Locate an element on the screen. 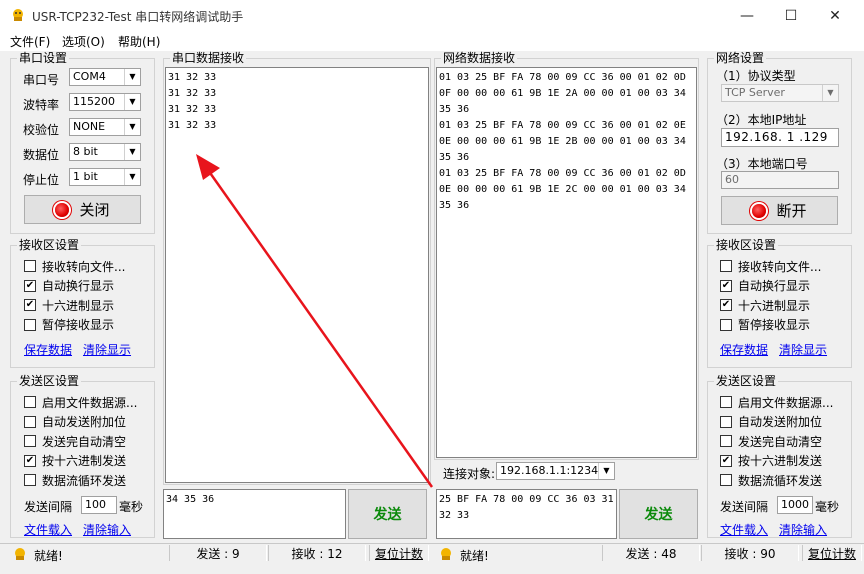  net-recv-title: 网络数据接收 is located at coordinates (479, 58).